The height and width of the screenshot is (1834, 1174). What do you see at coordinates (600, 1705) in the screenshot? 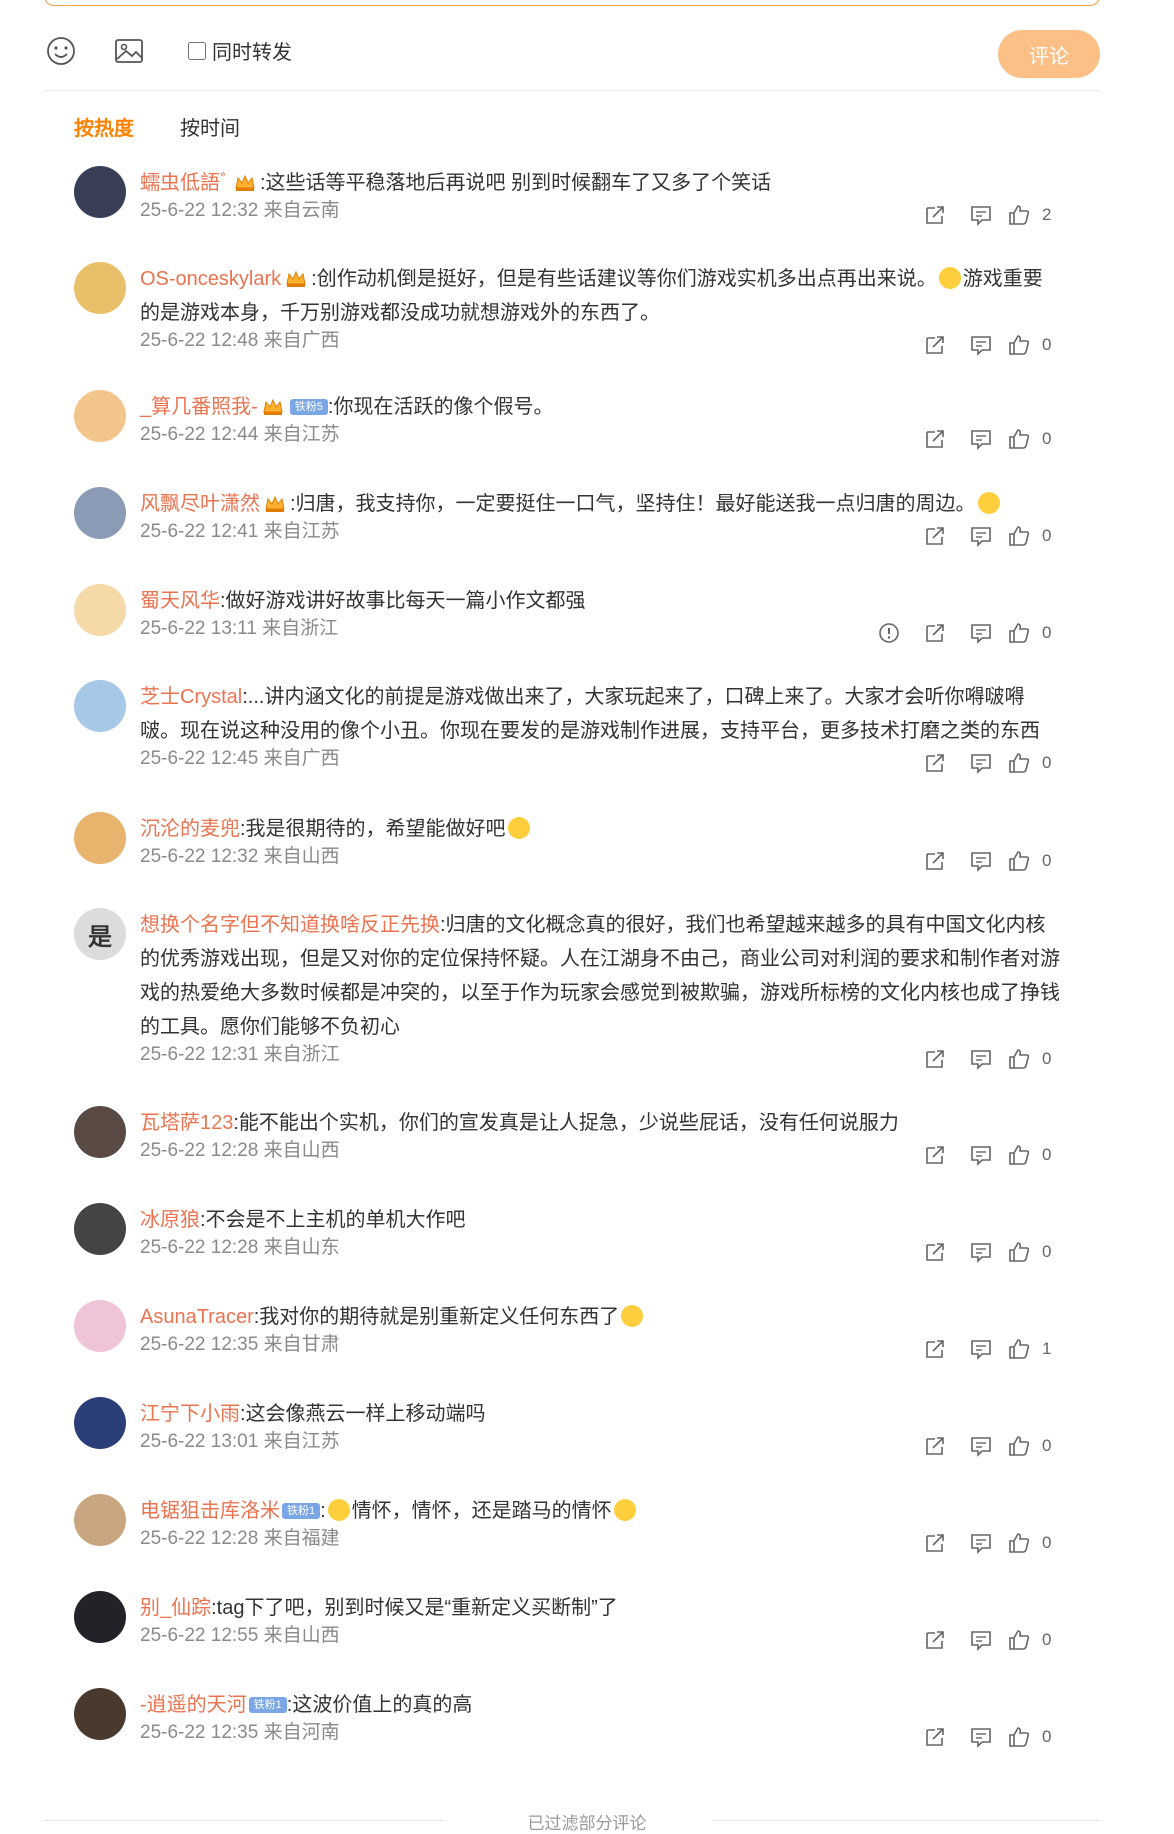
I see `comment-text: -逍遥的天河 铁粉1:这波价值上的真的高` at bounding box center [600, 1705].